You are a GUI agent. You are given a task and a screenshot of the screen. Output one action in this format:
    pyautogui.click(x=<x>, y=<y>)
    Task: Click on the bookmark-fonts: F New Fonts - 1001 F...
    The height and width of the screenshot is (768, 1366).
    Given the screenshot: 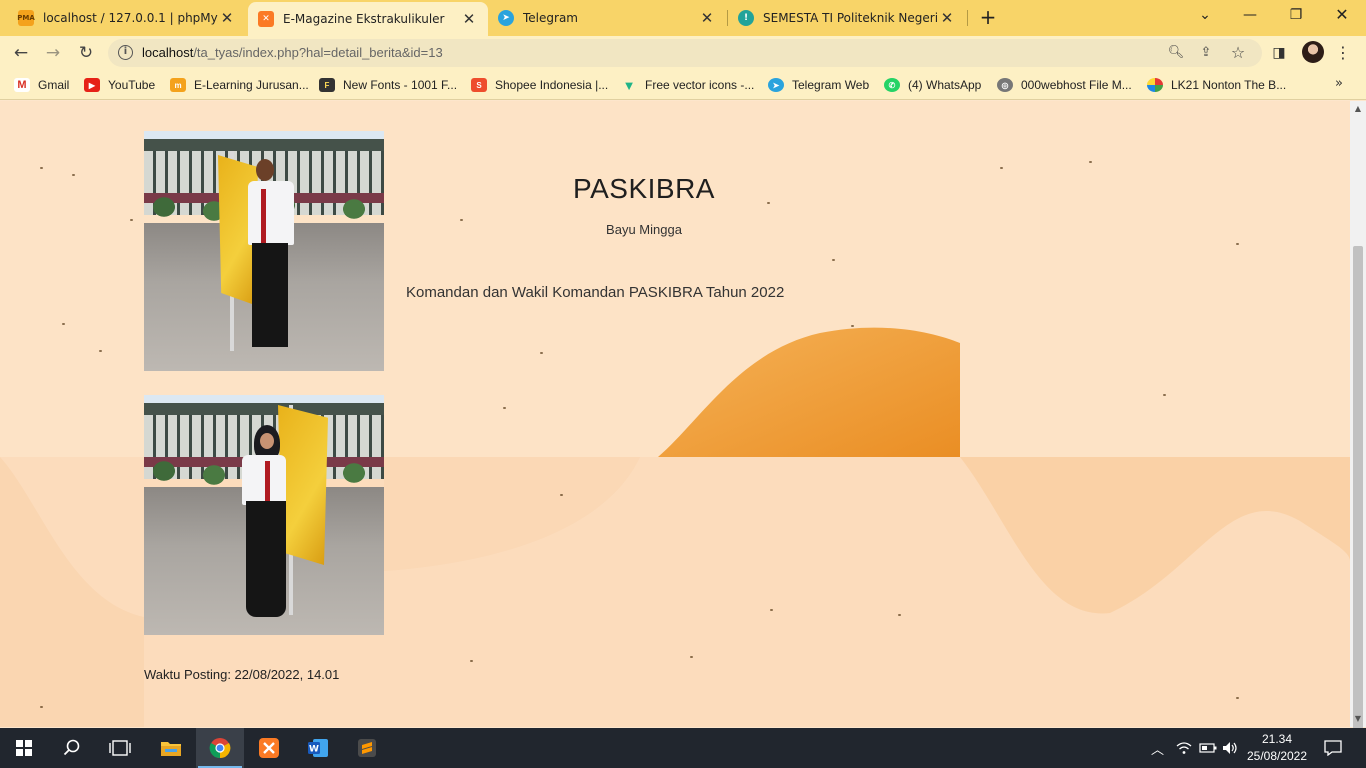 What is the action you would take?
    pyautogui.click(x=388, y=85)
    